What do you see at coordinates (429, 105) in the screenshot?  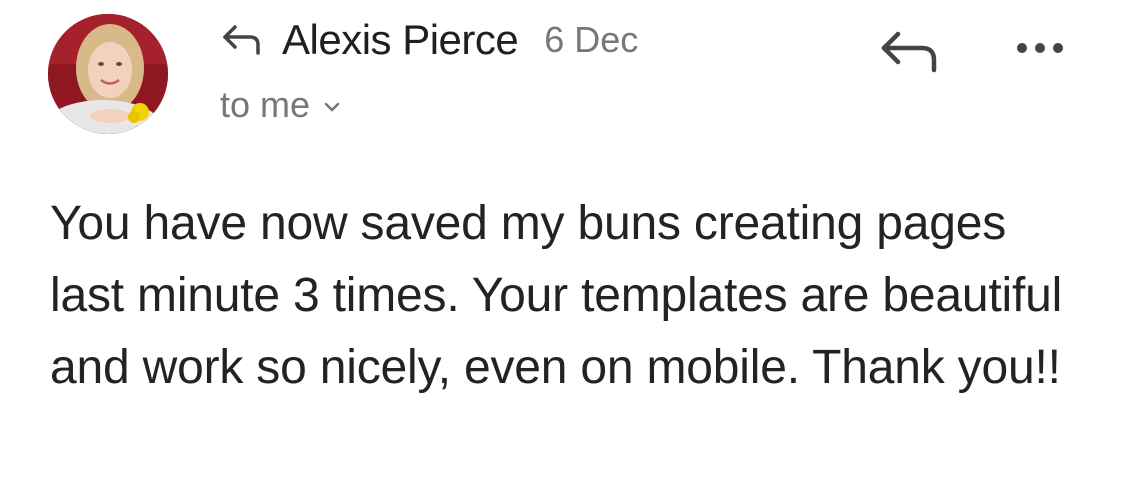 I see `recipient-details-toggle: to me` at bounding box center [429, 105].